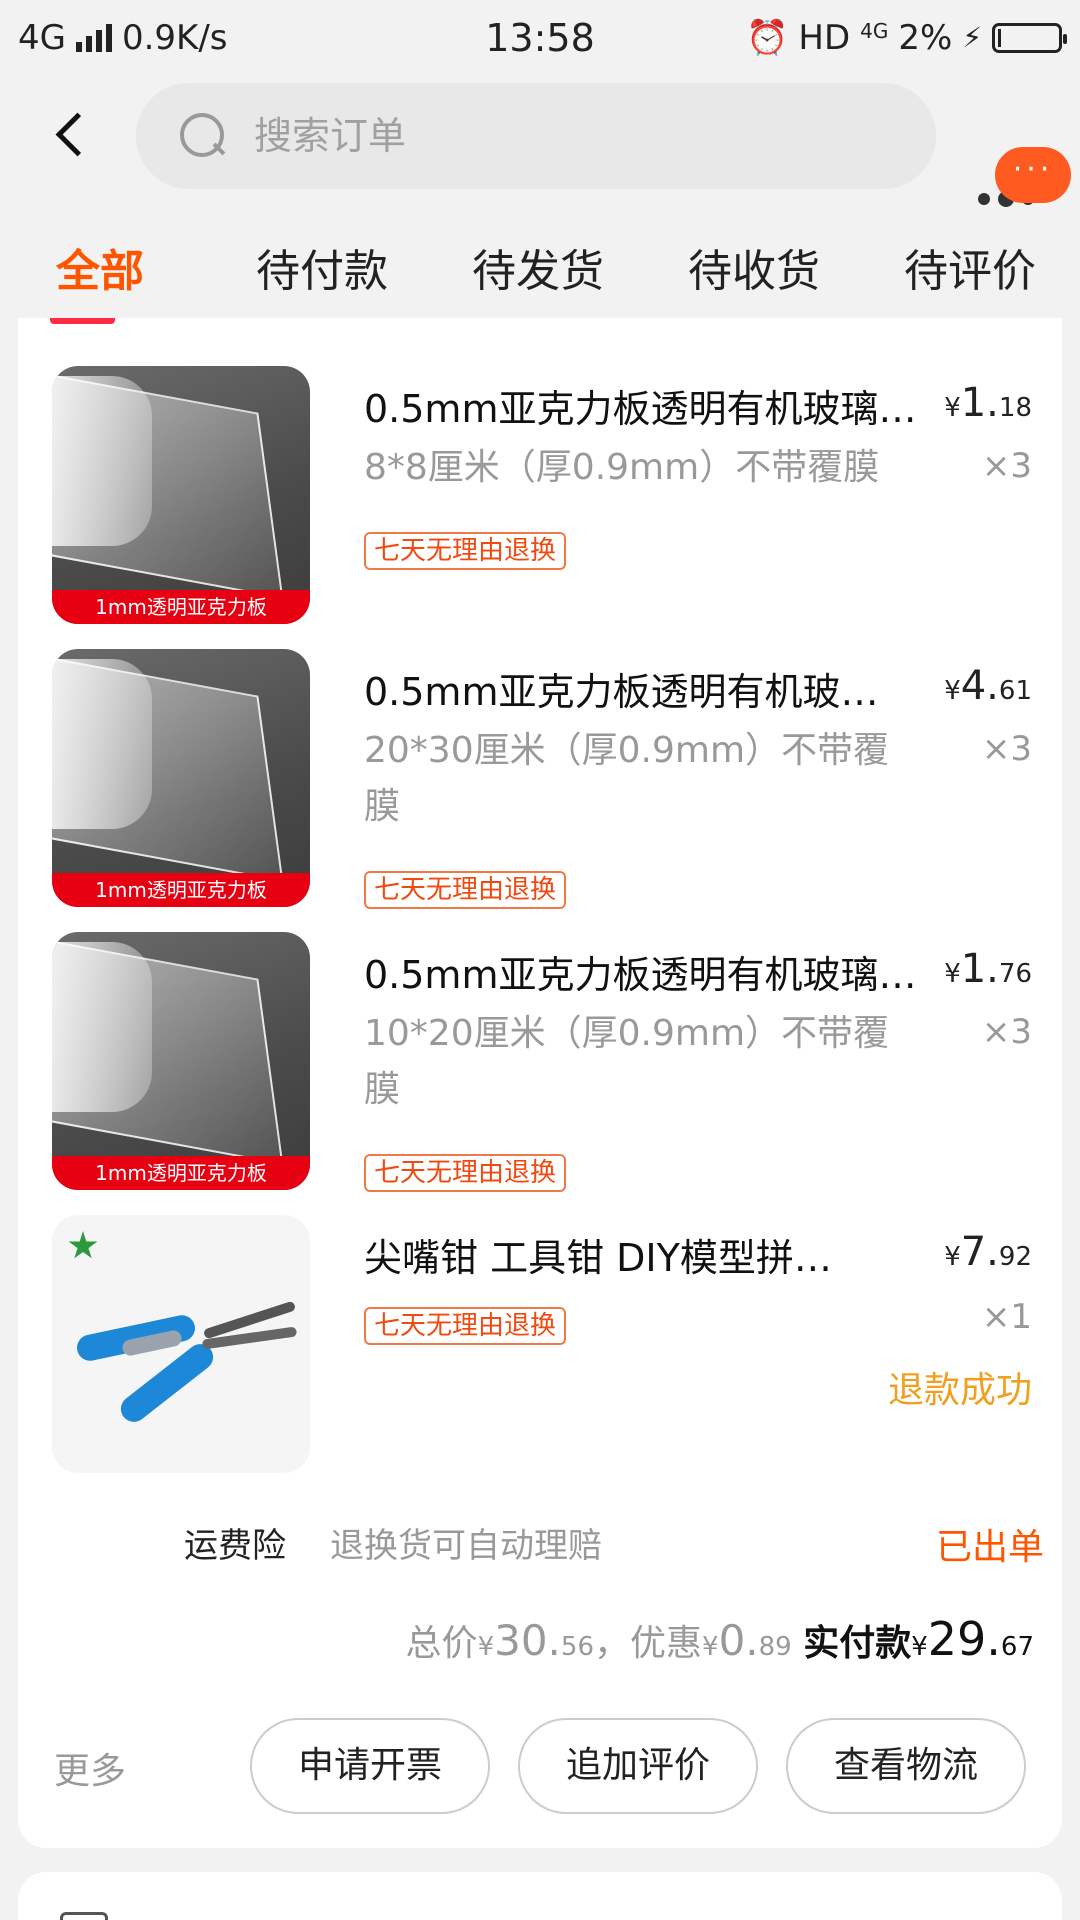 The image size is (1080, 1920). What do you see at coordinates (538, 267) in the screenshot?
I see `tab-pending-shipment: 待发货` at bounding box center [538, 267].